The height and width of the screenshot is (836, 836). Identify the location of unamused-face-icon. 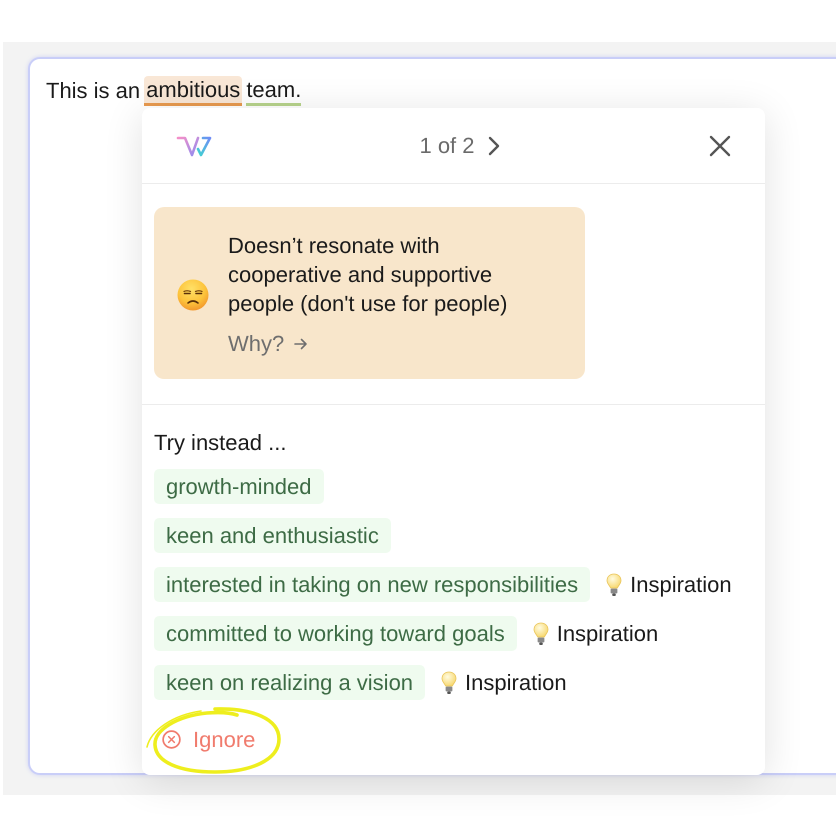
(193, 294).